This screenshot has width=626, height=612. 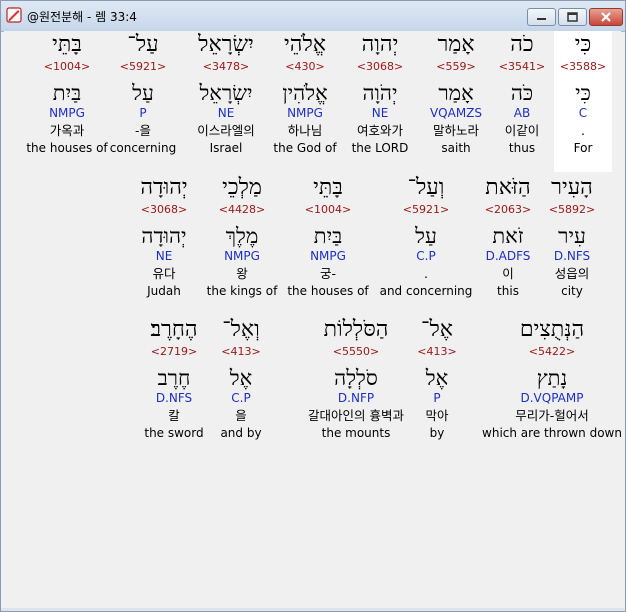 What do you see at coordinates (164, 291) in the screenshot?
I see `english-gloss: Judah` at bounding box center [164, 291].